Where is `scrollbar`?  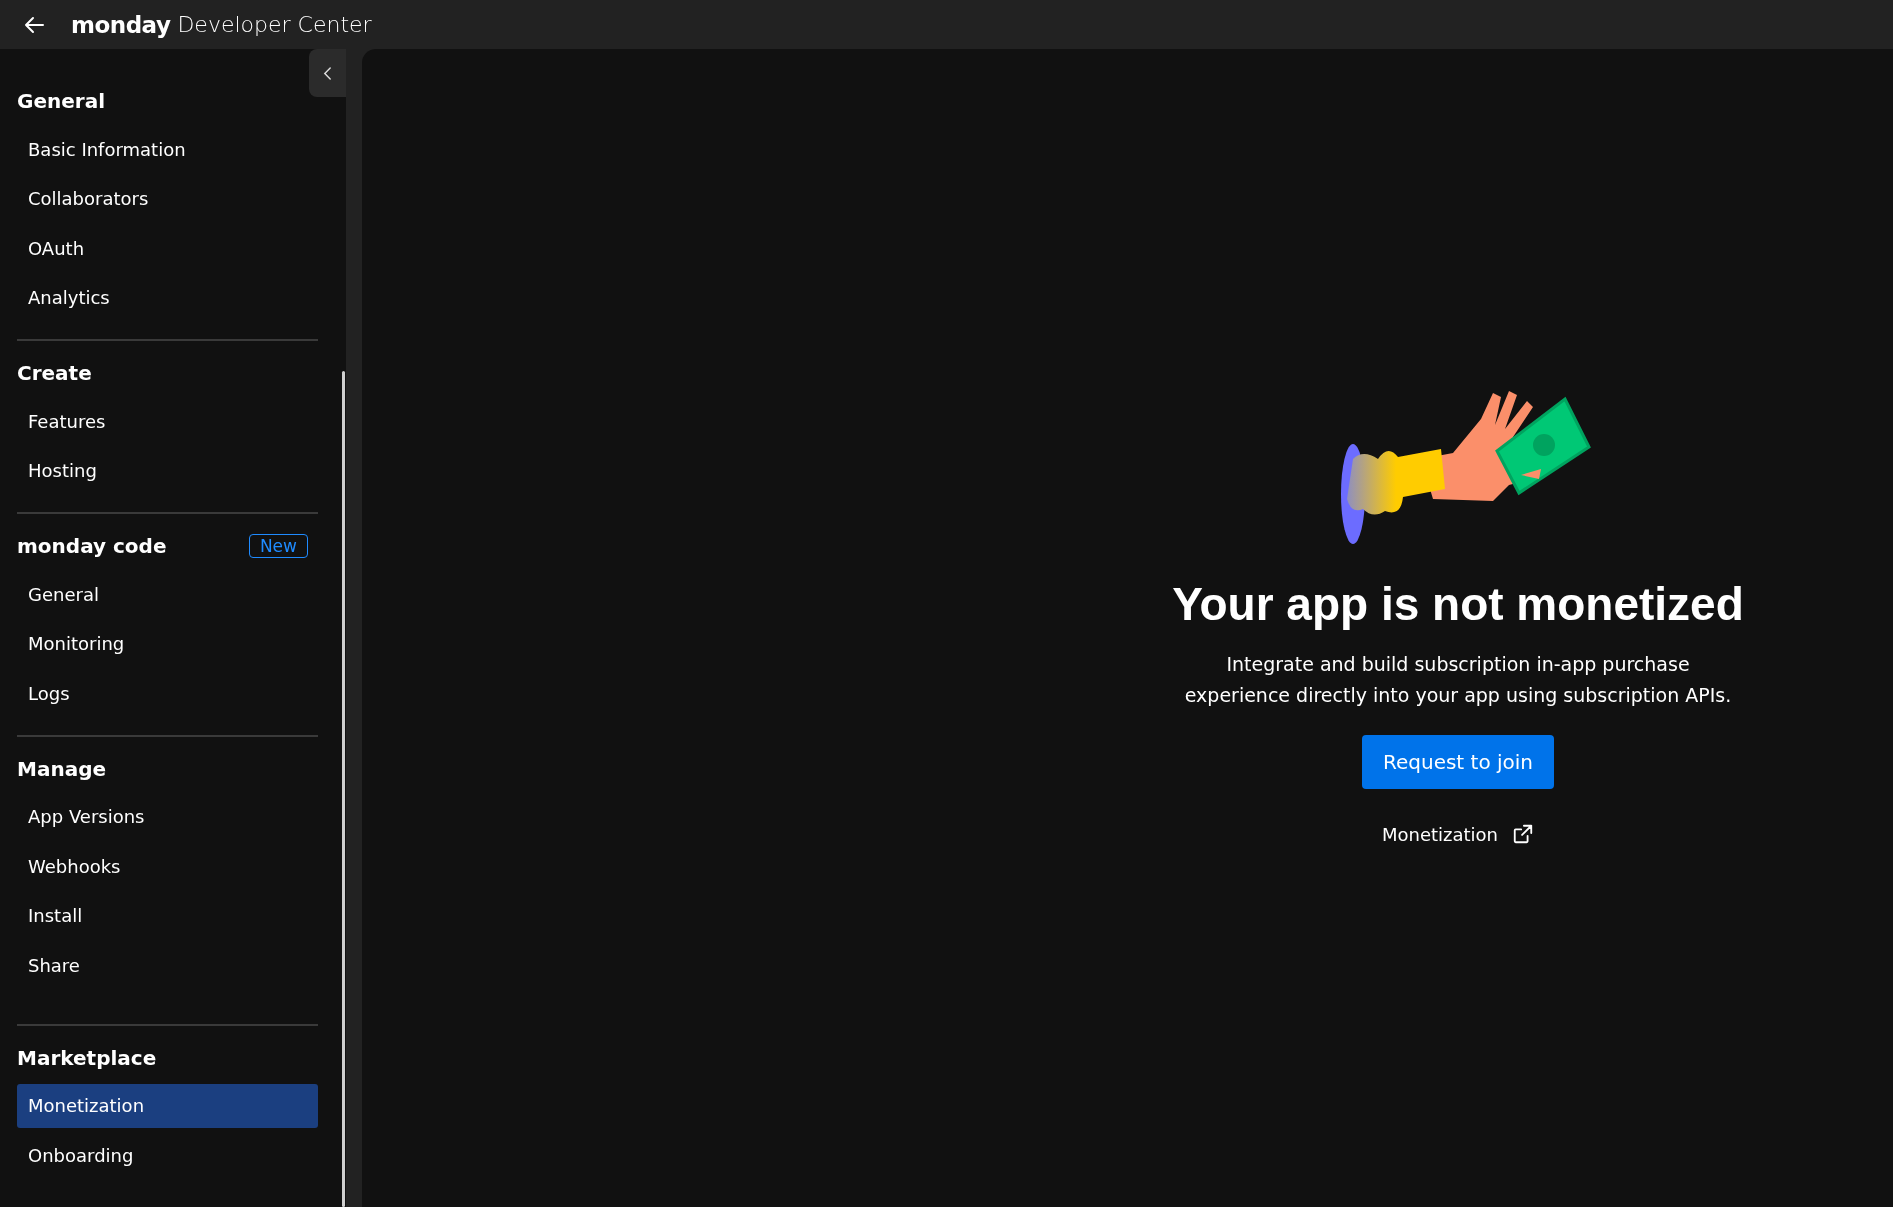 scrollbar is located at coordinates (343, 789).